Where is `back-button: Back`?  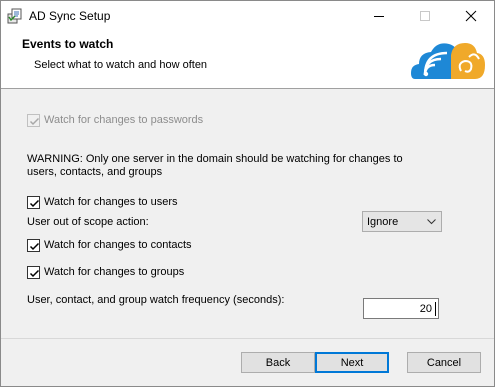
back-button: Back is located at coordinates (278, 362).